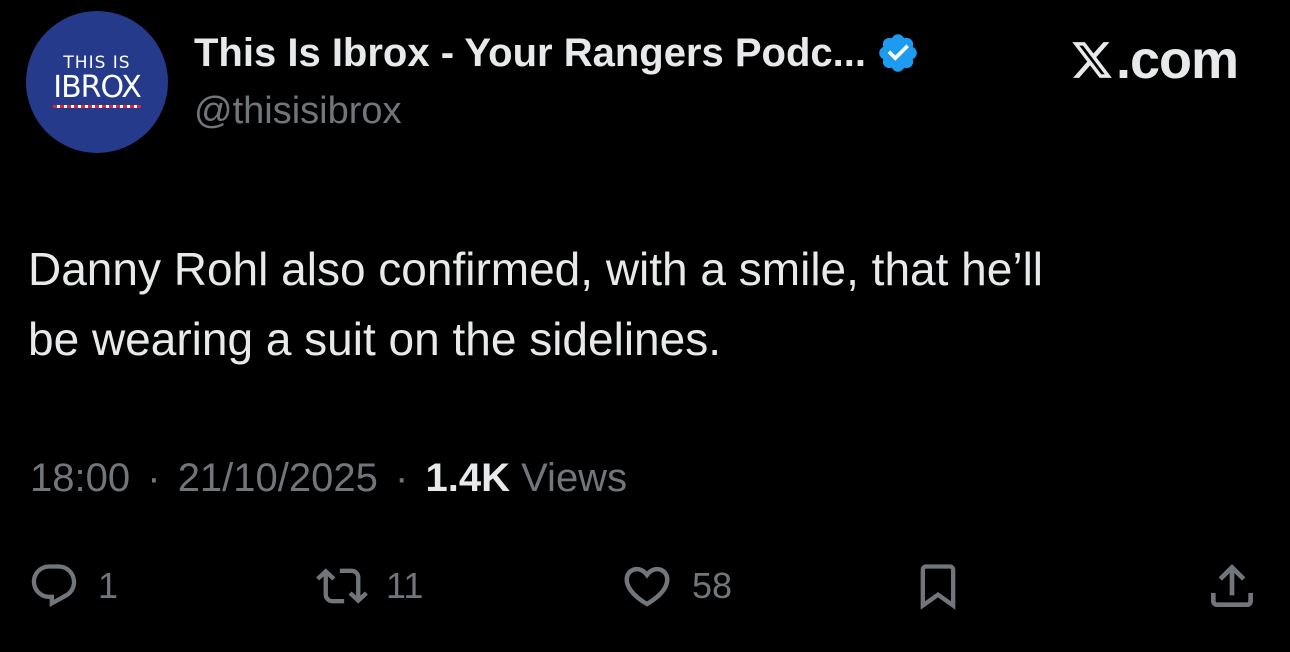 This screenshot has width=1290, height=652. What do you see at coordinates (574, 478) in the screenshot?
I see `views-label: Views` at bounding box center [574, 478].